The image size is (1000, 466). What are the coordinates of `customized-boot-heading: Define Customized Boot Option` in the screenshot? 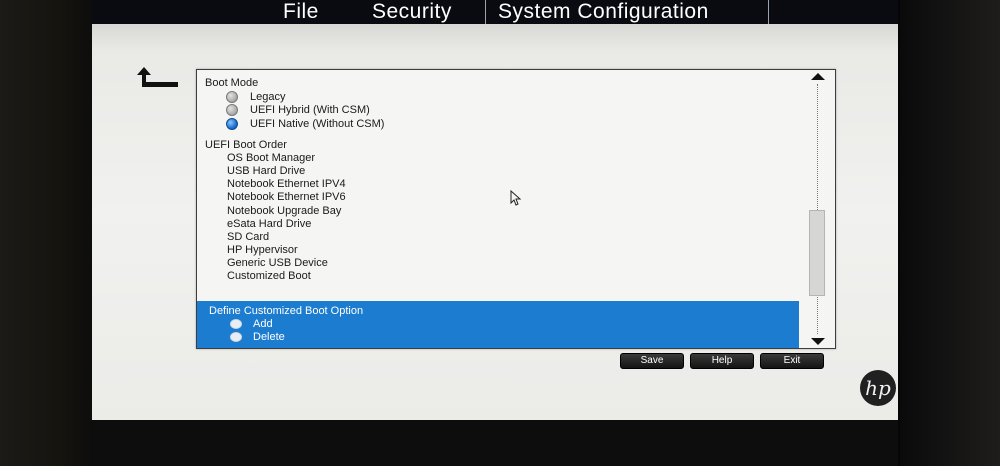 It's located at (286, 311).